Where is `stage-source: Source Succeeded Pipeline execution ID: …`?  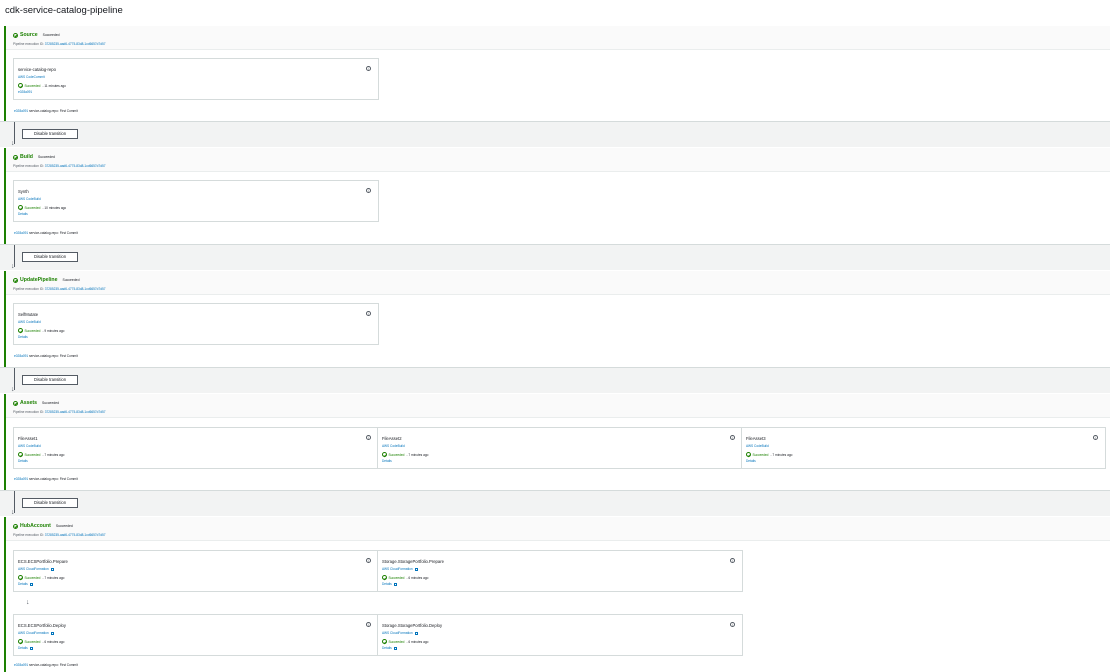 stage-source: Source Succeeded Pipeline execution ID: … is located at coordinates (557, 73).